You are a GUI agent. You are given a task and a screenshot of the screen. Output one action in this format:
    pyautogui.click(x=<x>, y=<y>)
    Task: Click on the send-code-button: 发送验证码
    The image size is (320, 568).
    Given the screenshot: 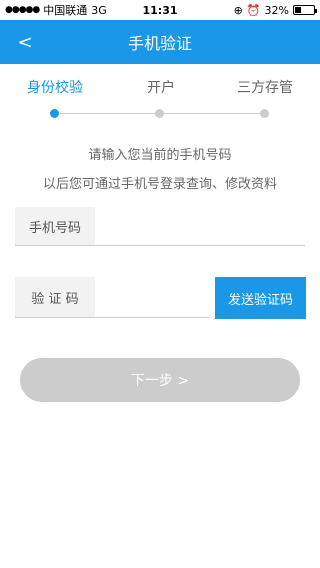 What is the action you would take?
    pyautogui.click(x=260, y=298)
    